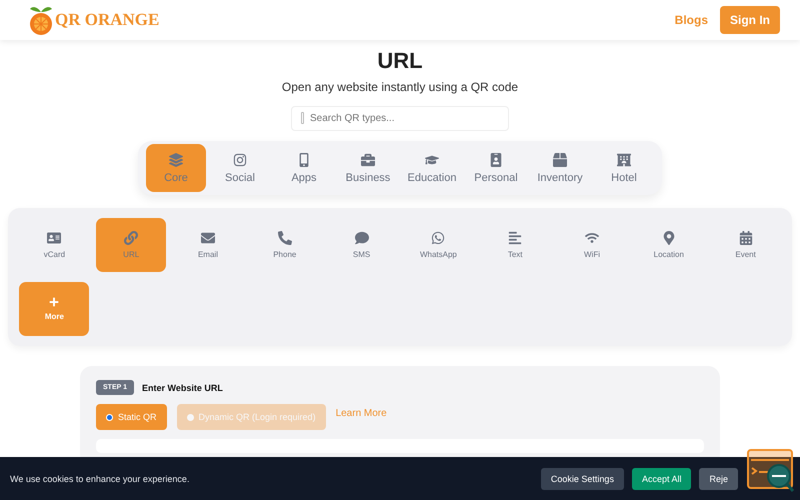  What do you see at coordinates (240, 159) in the screenshot?
I see `instagram-icon` at bounding box center [240, 159].